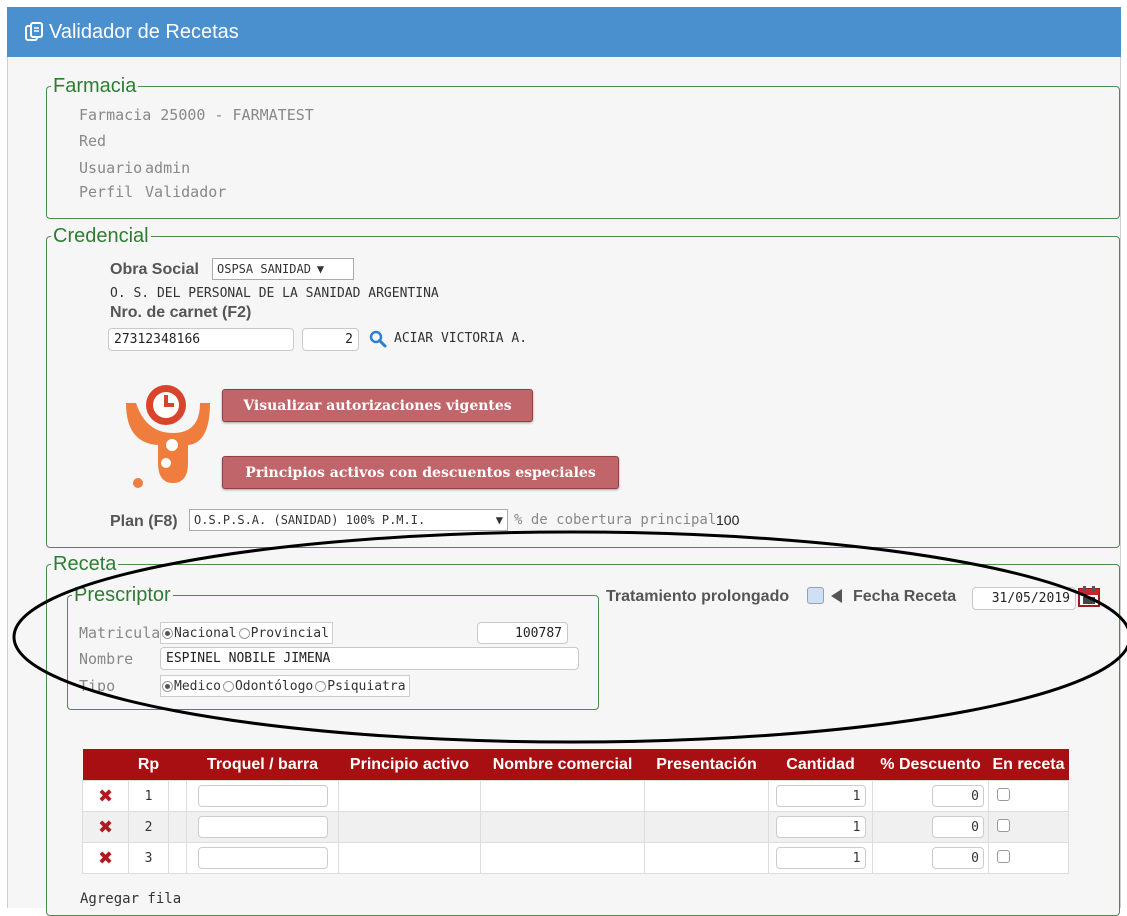 The height and width of the screenshot is (916, 1127). What do you see at coordinates (111, 168) in the screenshot?
I see `usuario-label: Usuario` at bounding box center [111, 168].